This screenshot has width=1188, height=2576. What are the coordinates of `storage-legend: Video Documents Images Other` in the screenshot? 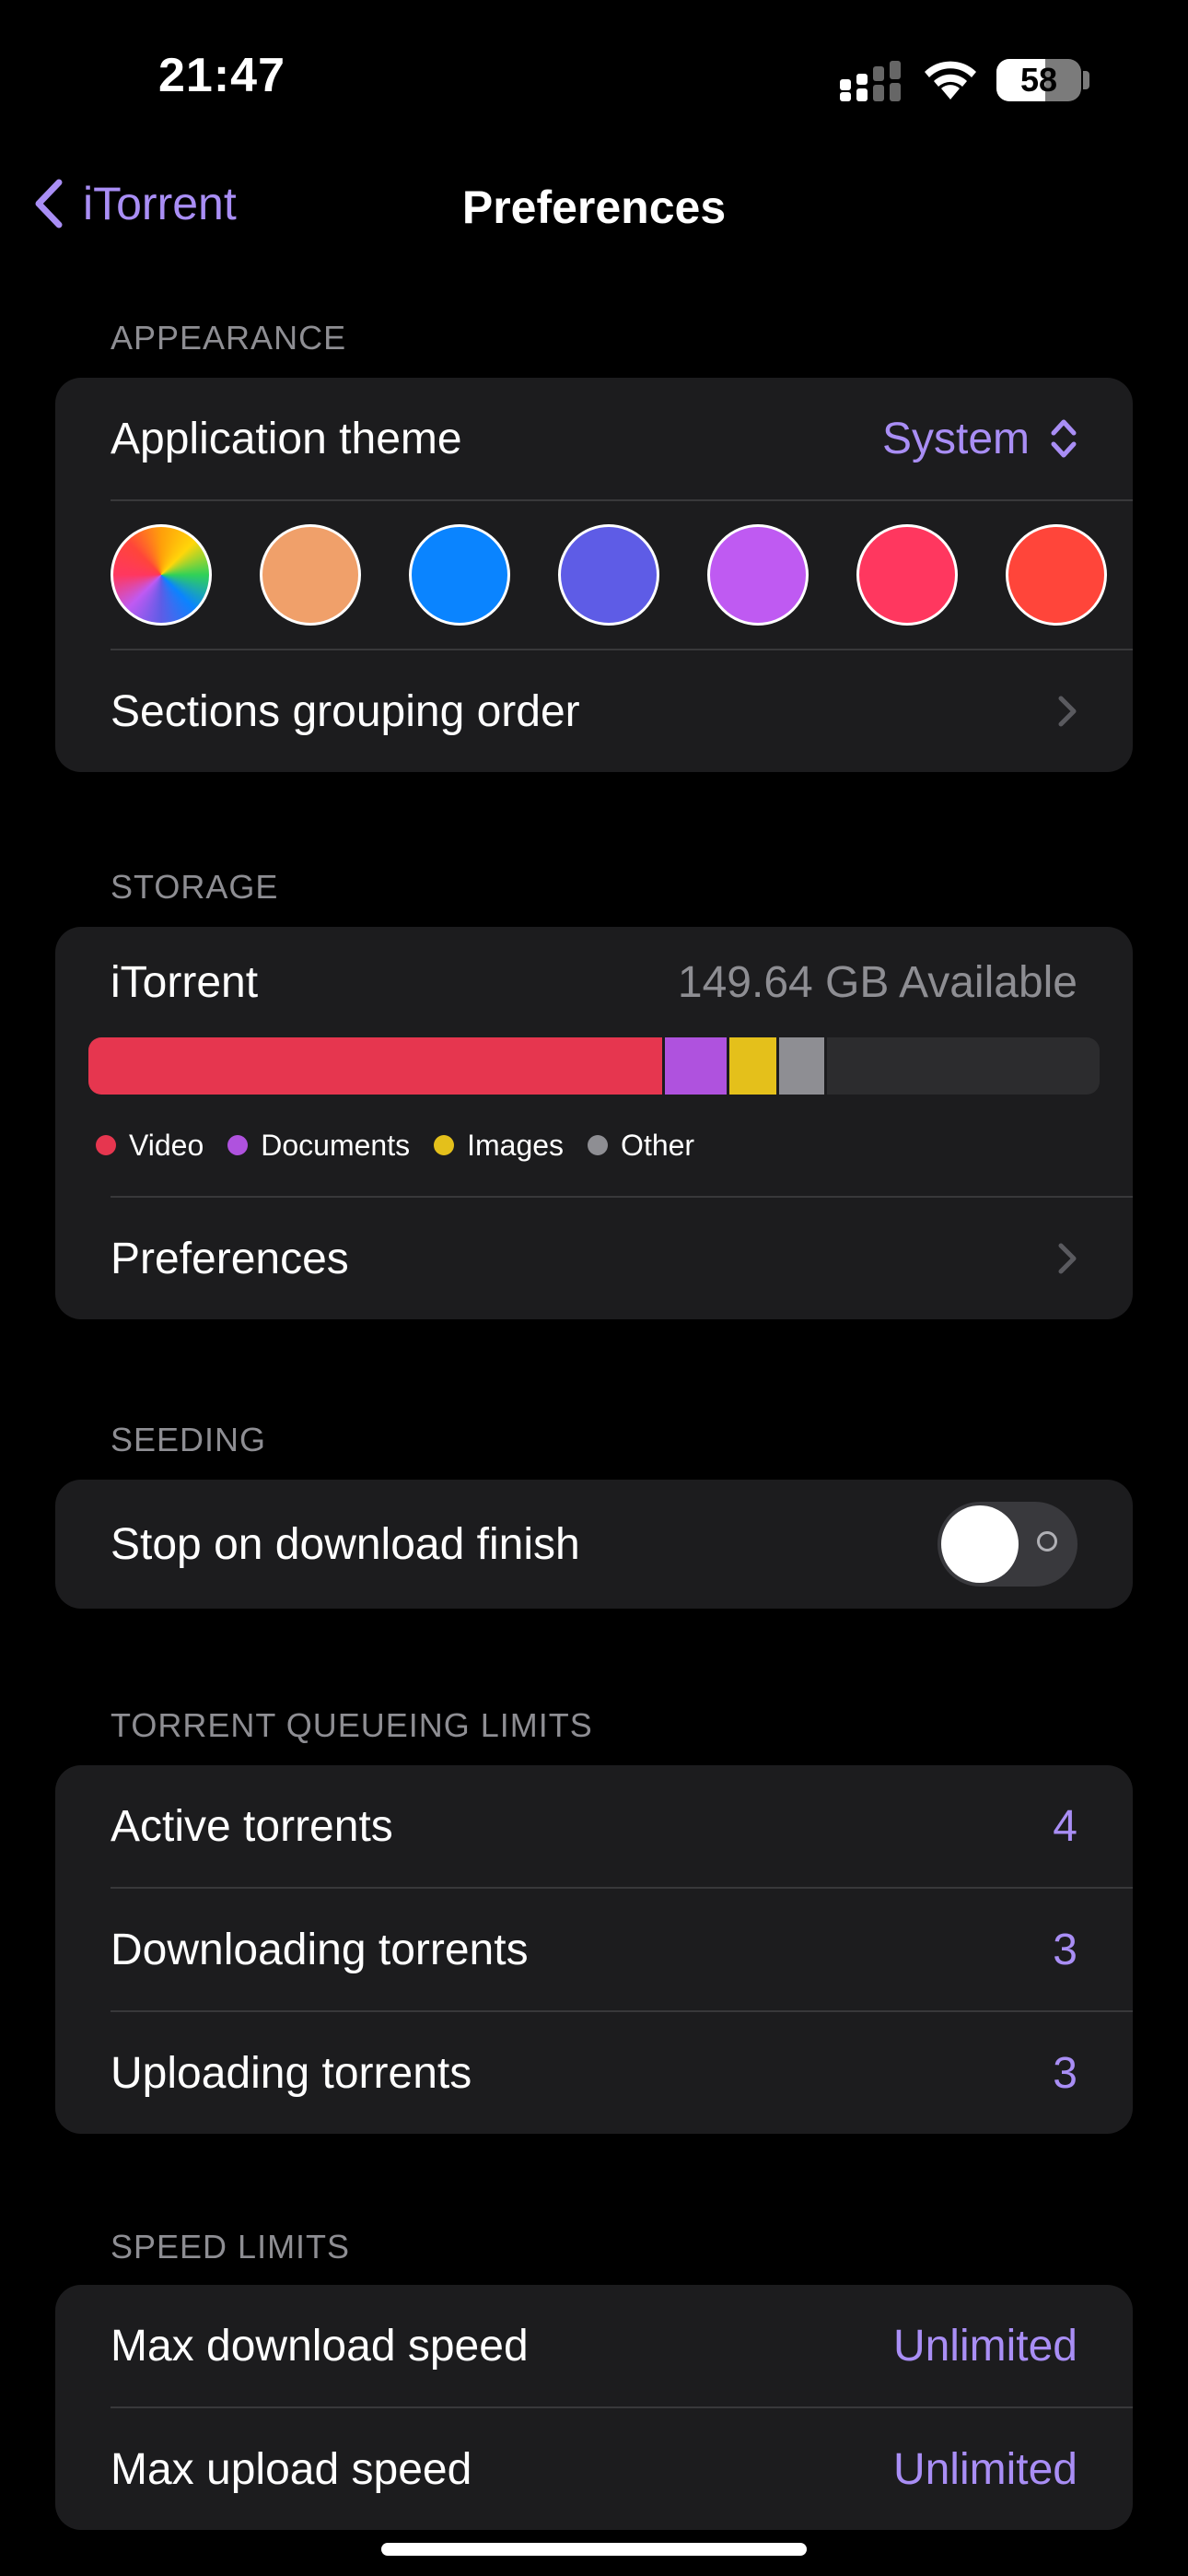 It's located at (594, 1145).